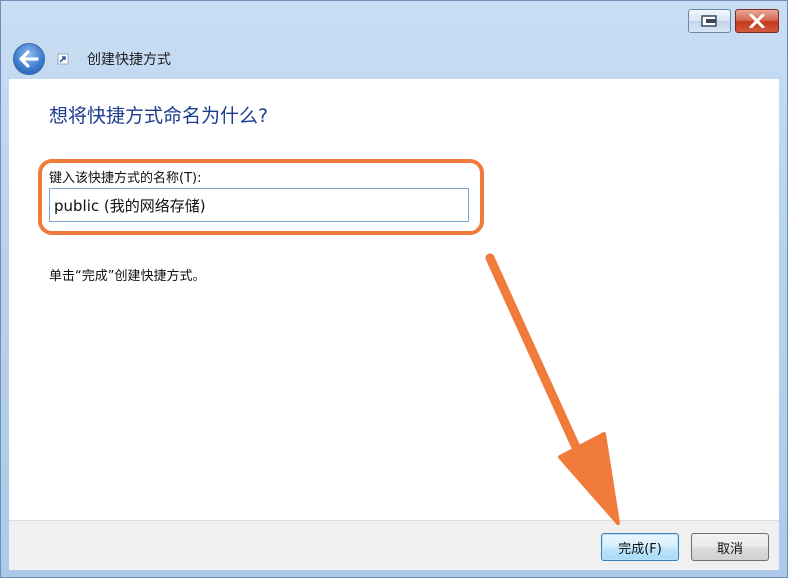  Describe the element at coordinates (394, 59) in the screenshot. I see `navigation-bar: 创建快捷方式` at that location.